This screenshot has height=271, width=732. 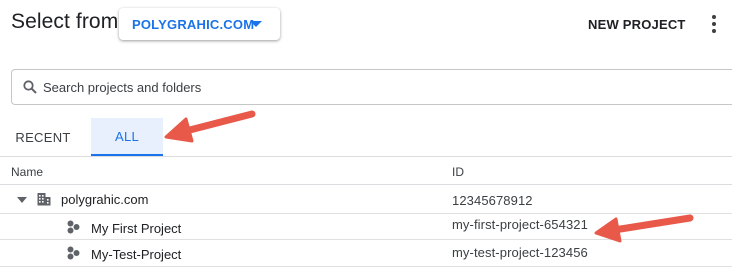 I want to click on building-icon, so click(x=44, y=199).